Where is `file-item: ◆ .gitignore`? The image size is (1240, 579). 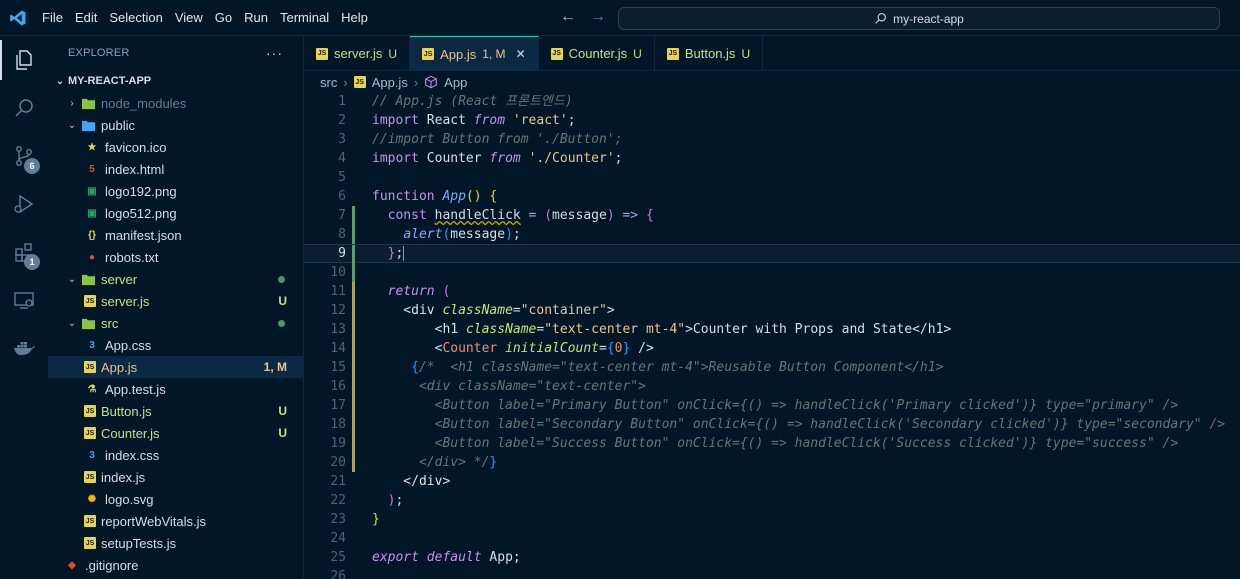
file-item: ◆ .gitignore is located at coordinates (175, 565).